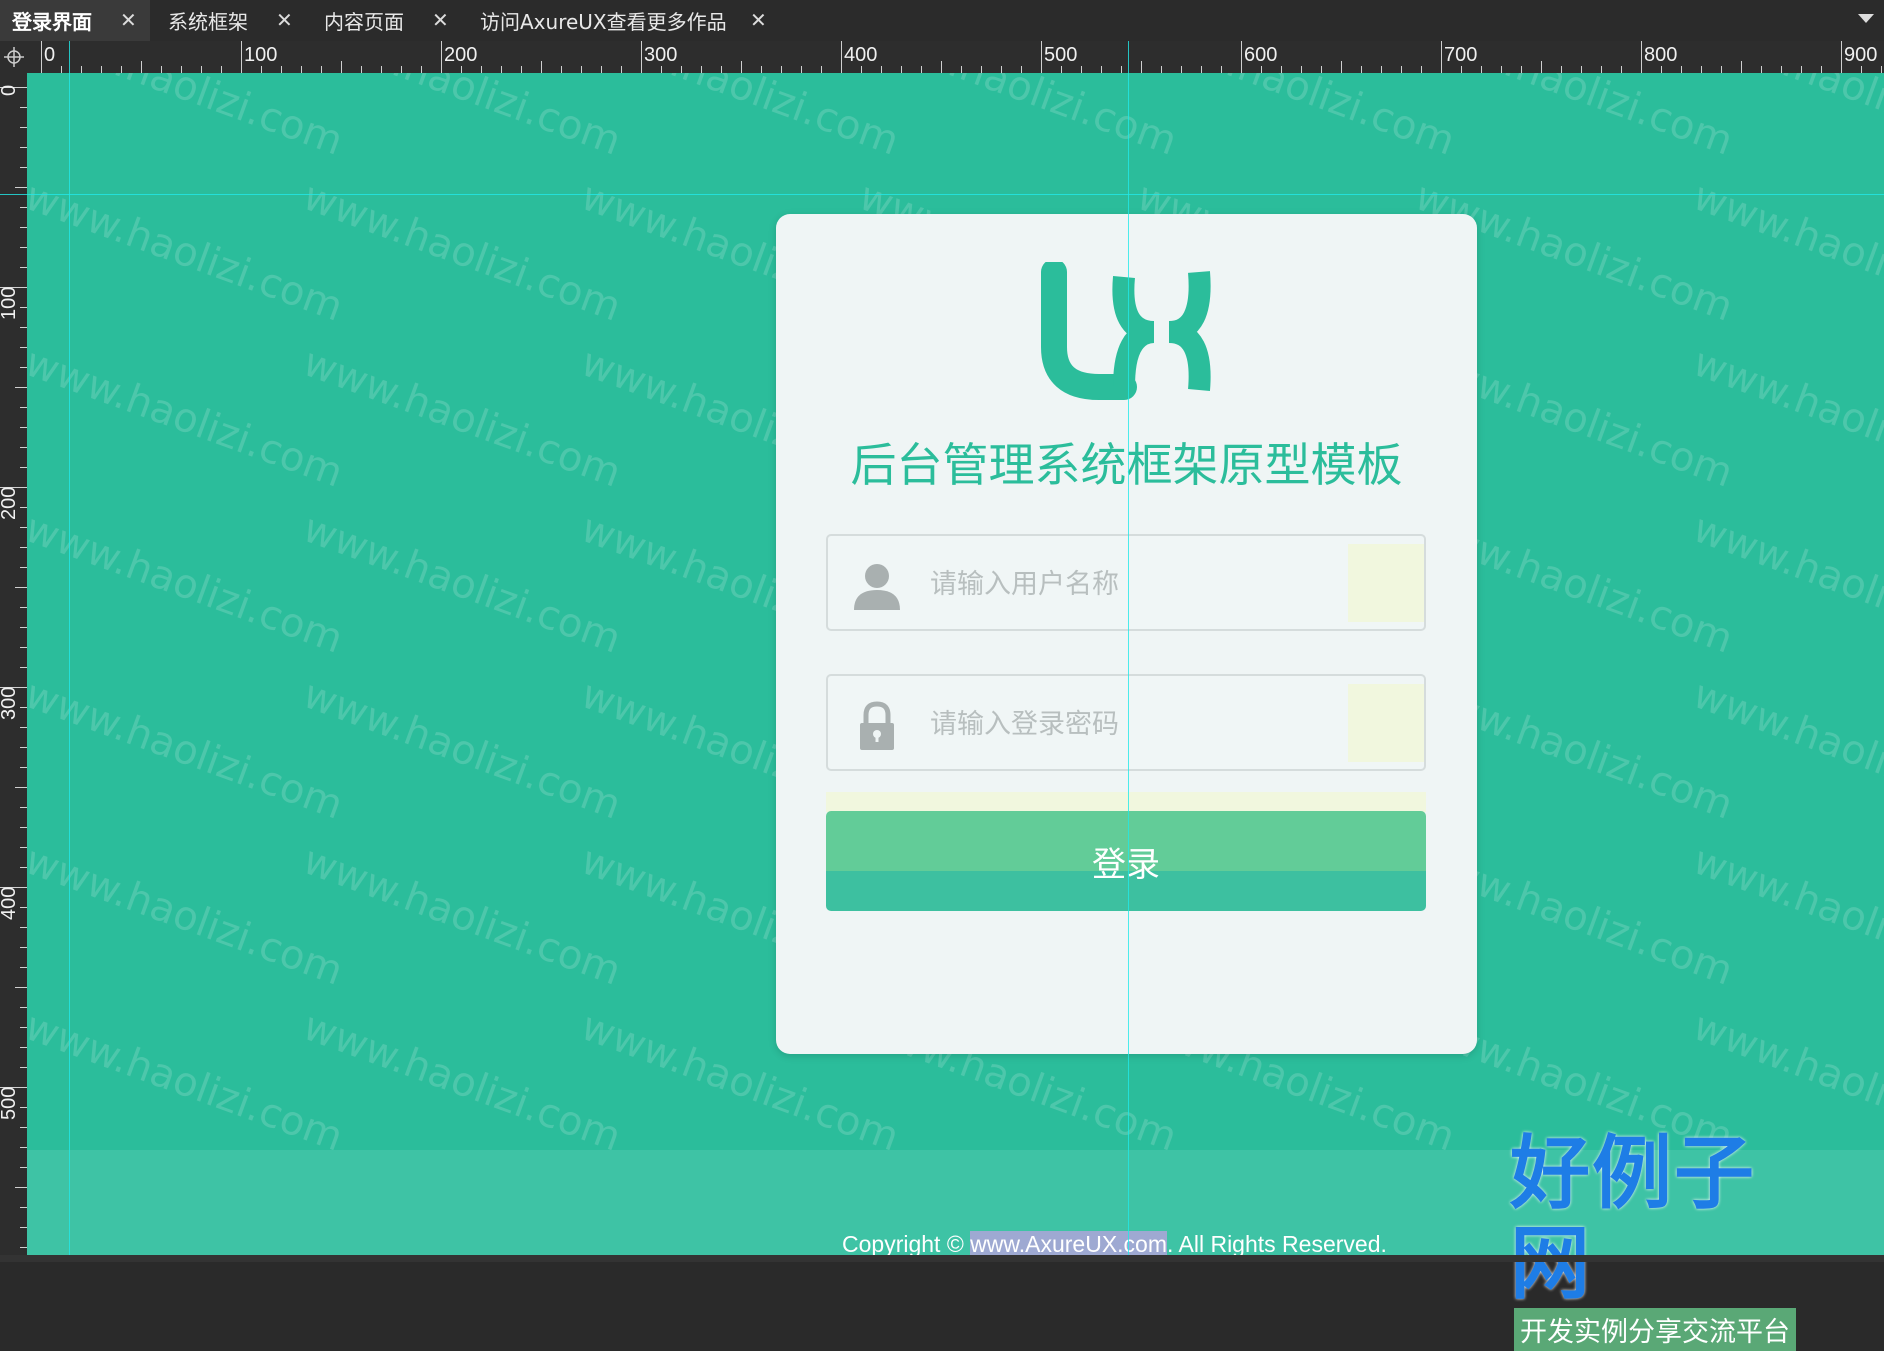  What do you see at coordinates (13, 667) in the screenshot?
I see `vertical-ruler: 0 100 200 300 400 500` at bounding box center [13, 667].